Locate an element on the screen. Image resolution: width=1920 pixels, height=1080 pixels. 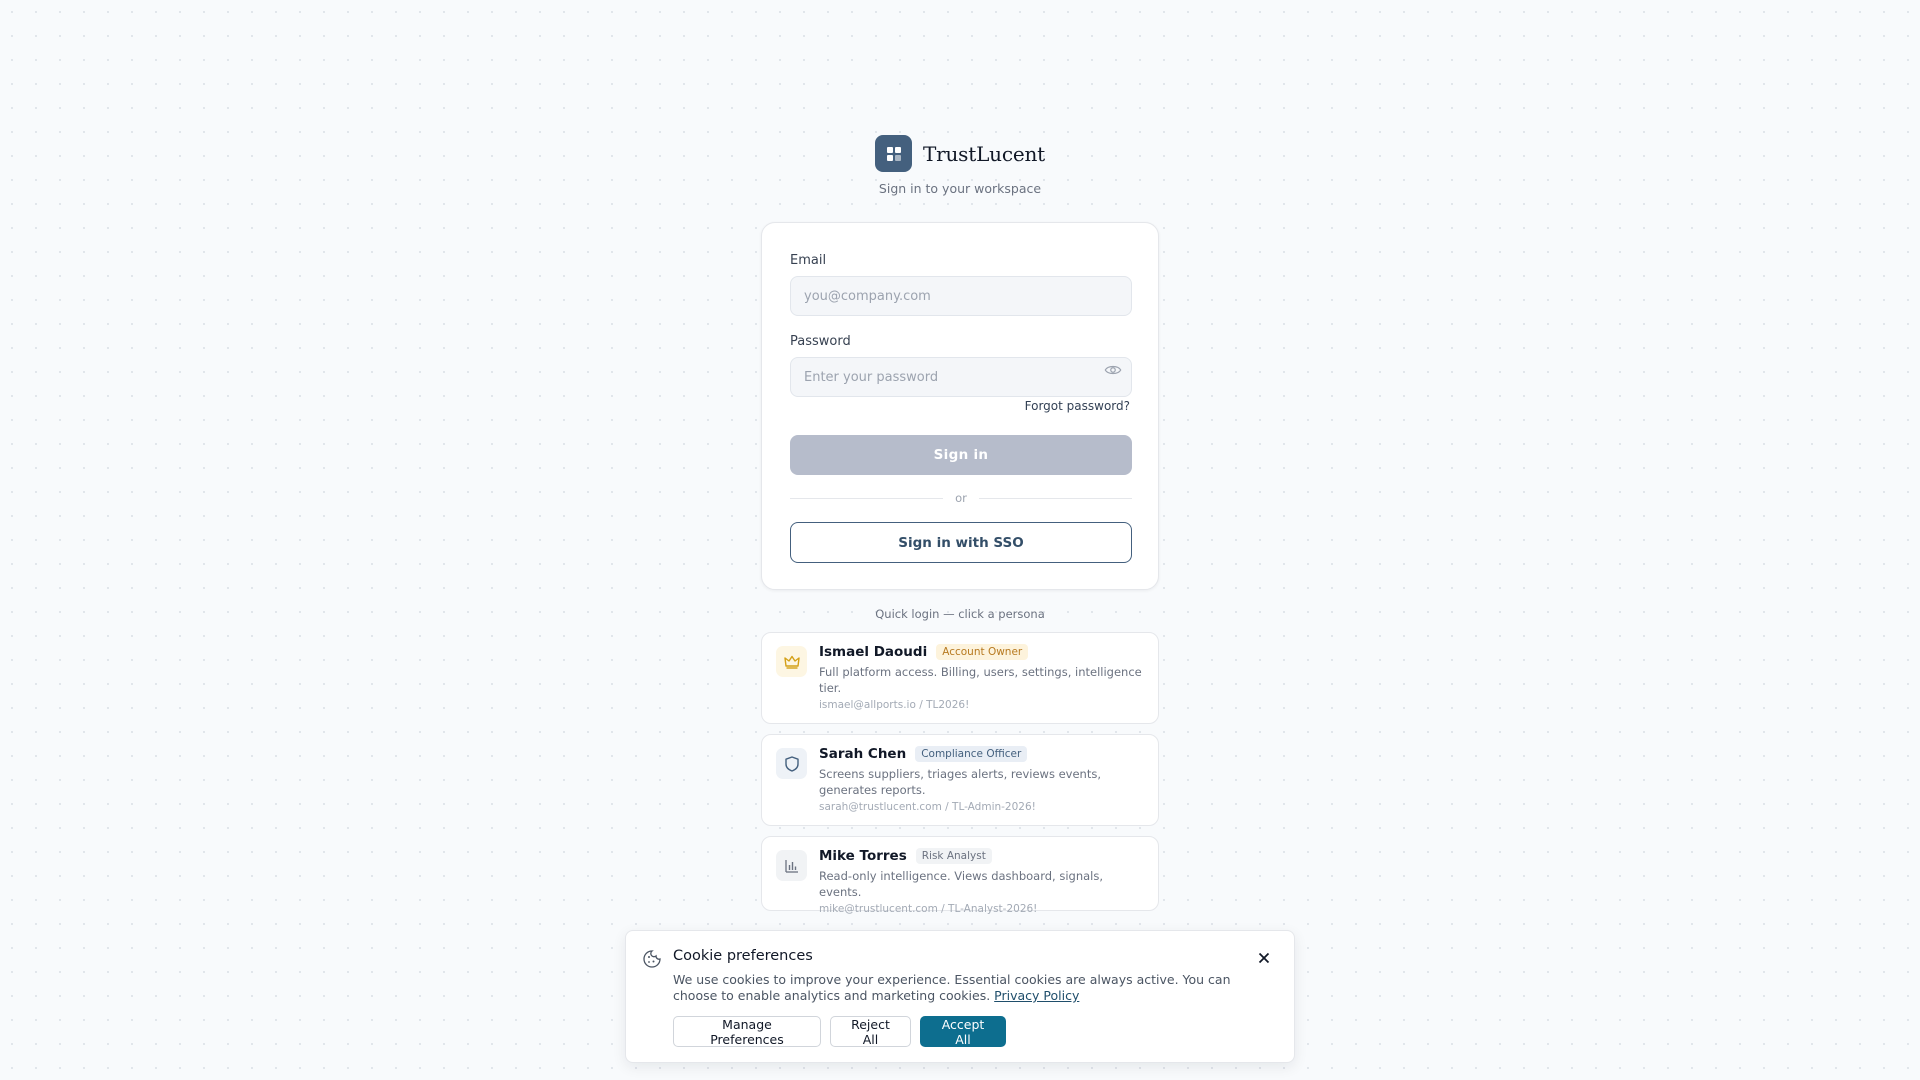
app-name: TrustLucent is located at coordinates (984, 153).